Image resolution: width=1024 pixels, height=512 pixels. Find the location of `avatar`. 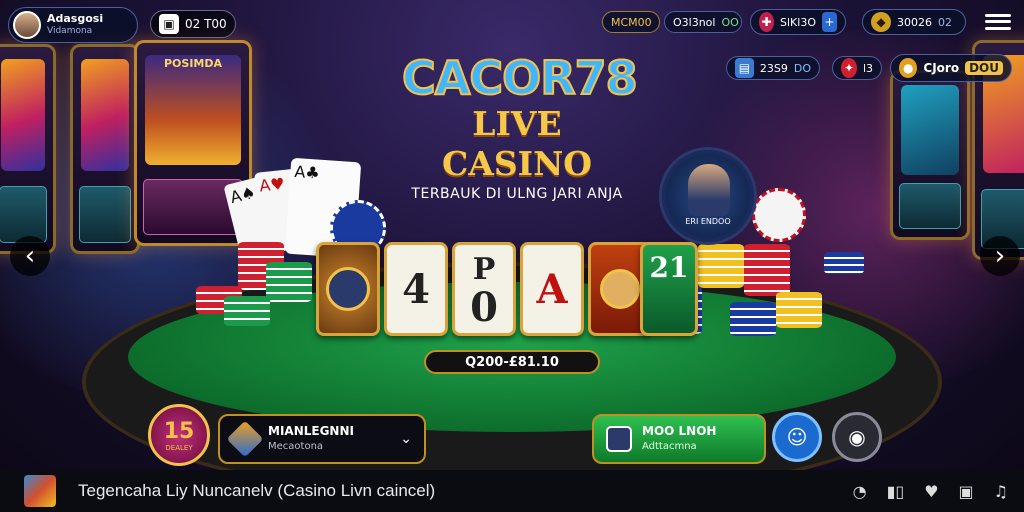

avatar is located at coordinates (27, 25).